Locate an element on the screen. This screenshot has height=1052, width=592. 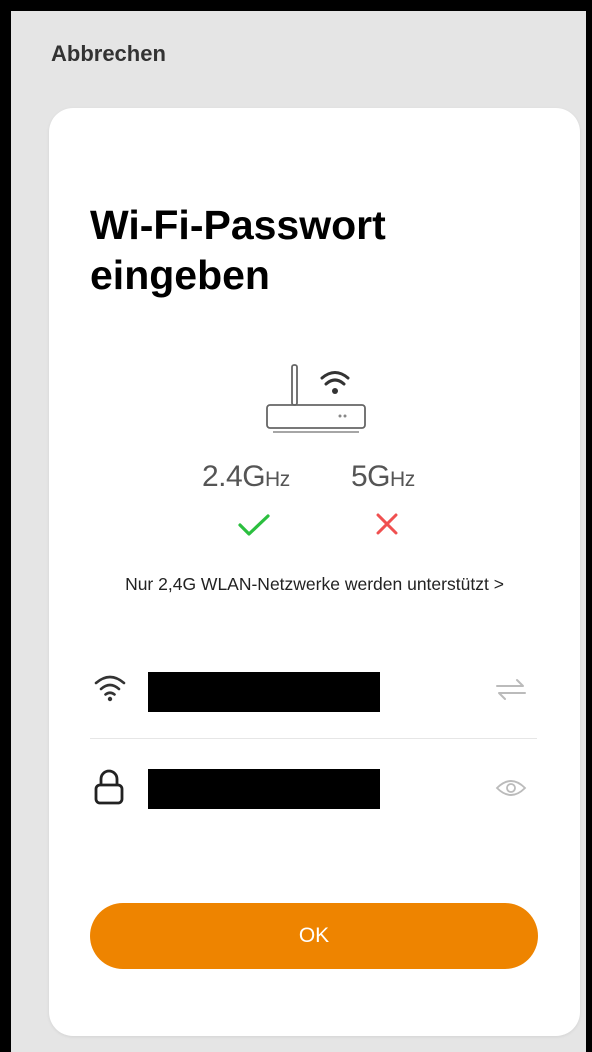
field-divider is located at coordinates (313, 738).